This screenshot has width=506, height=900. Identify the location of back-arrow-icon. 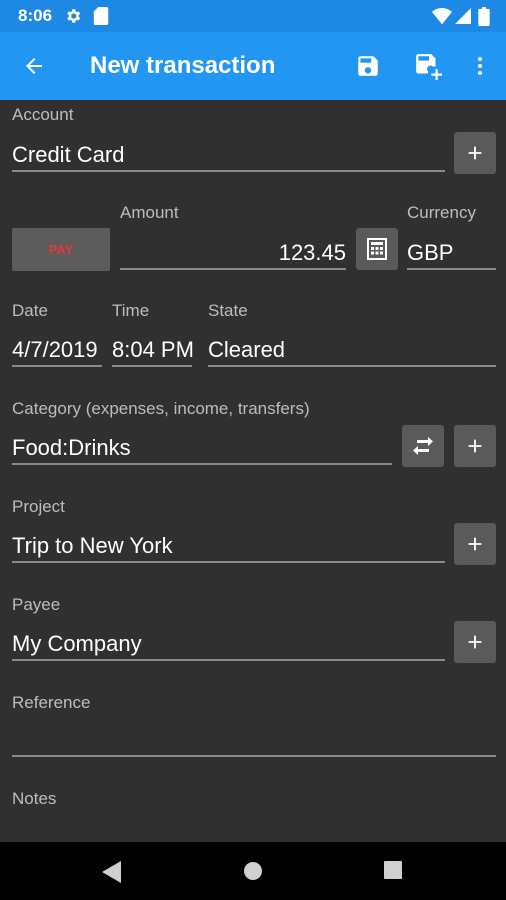
(34, 66).